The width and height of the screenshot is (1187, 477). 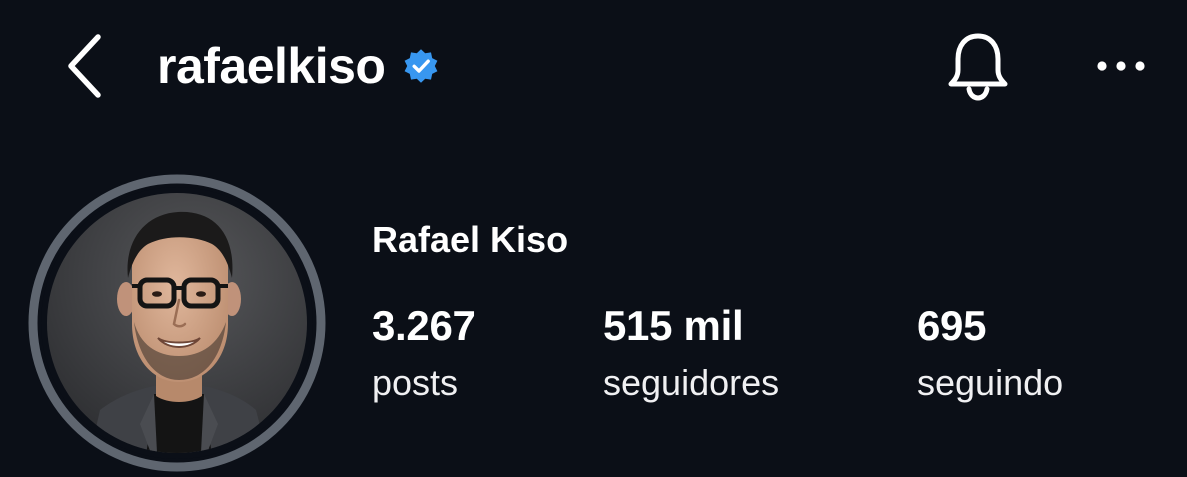 I want to click on back-button, so click(x=84, y=66).